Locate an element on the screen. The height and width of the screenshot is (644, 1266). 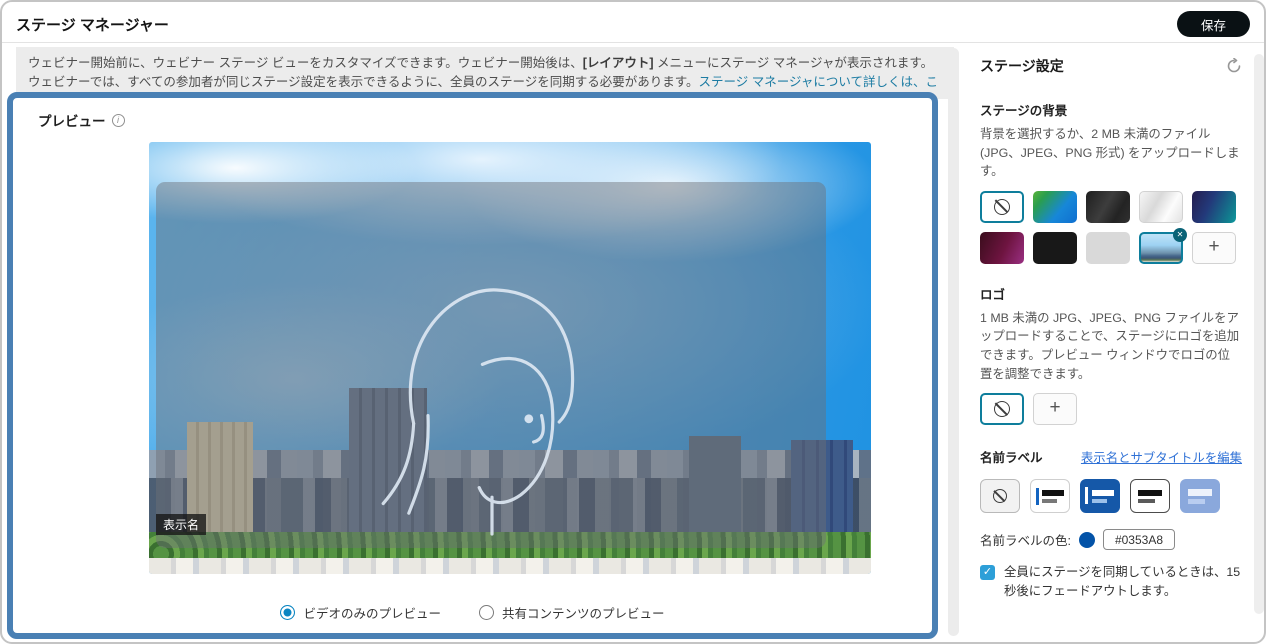
background-option-none is located at coordinates (1002, 206).